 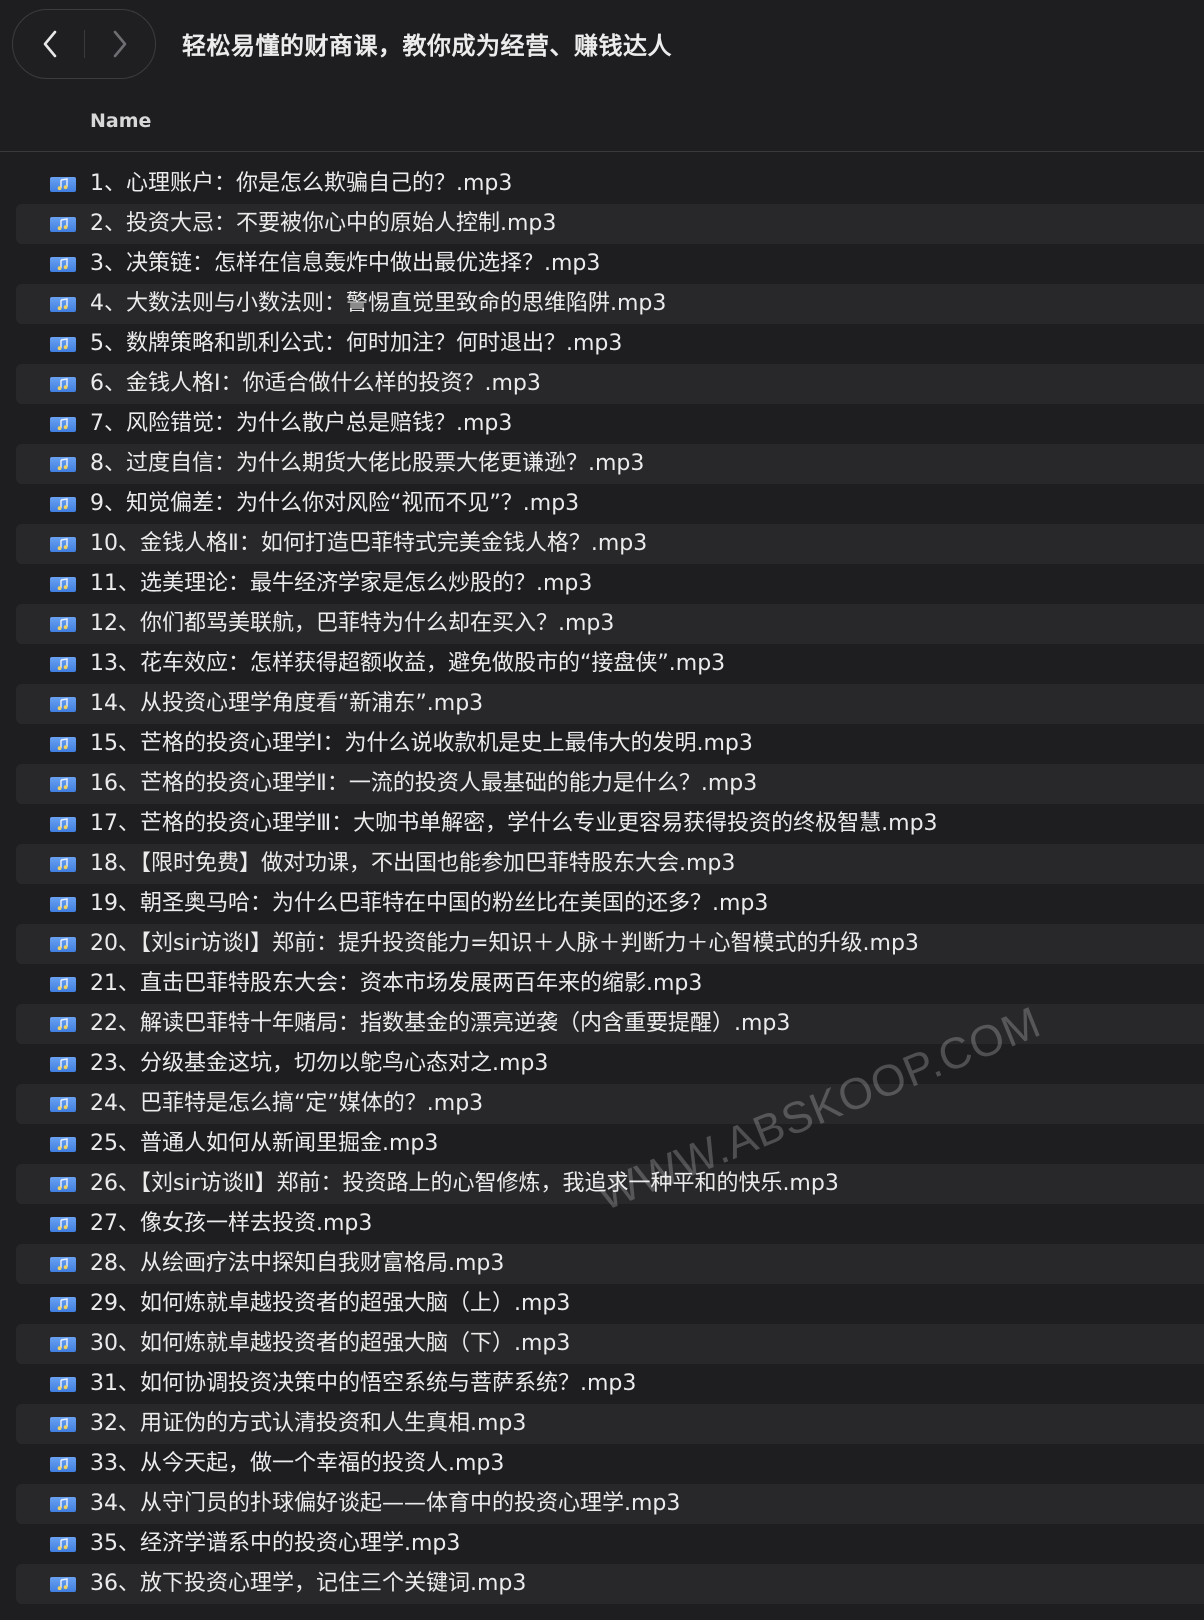 I want to click on file-name: 22、解读巴菲特十年赌局：指数基金的漂亮逆袭（内含重要提醒）.mp3, so click(x=440, y=1023).